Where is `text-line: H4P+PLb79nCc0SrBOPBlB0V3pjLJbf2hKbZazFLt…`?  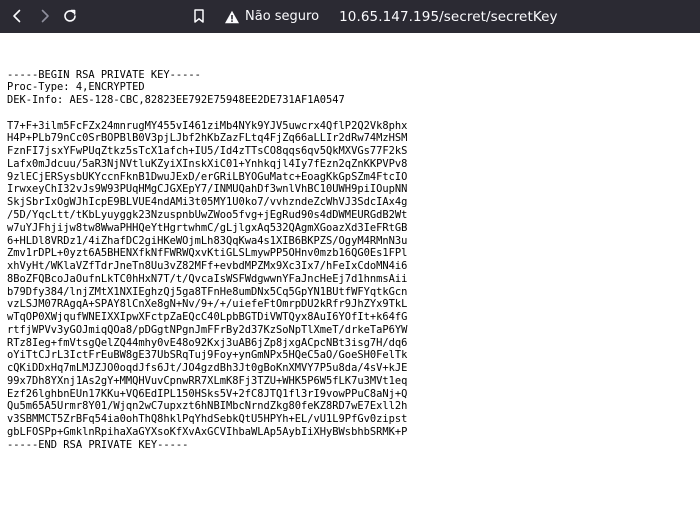
text-line: H4P+PLb79nCc0SrBOPBlB0V3pjLJbf2hKbZazFLt… is located at coordinates (207, 138).